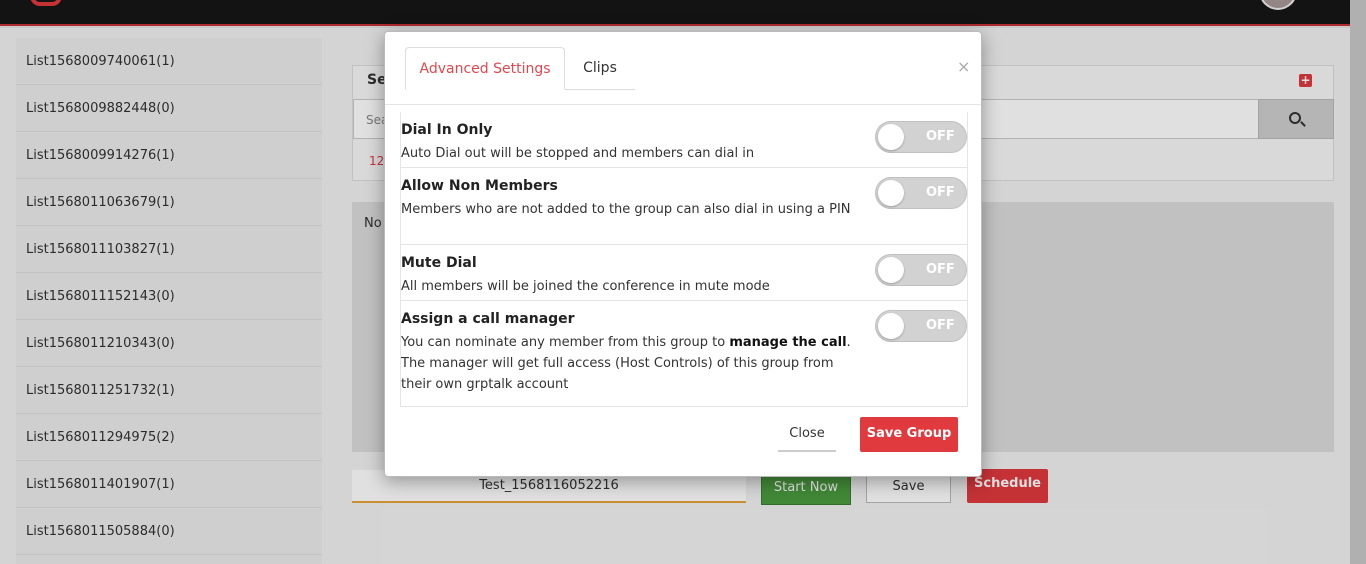 The width and height of the screenshot is (1366, 564). Describe the element at coordinates (788, 342) in the screenshot. I see `description-emphasis: manage the call` at that location.